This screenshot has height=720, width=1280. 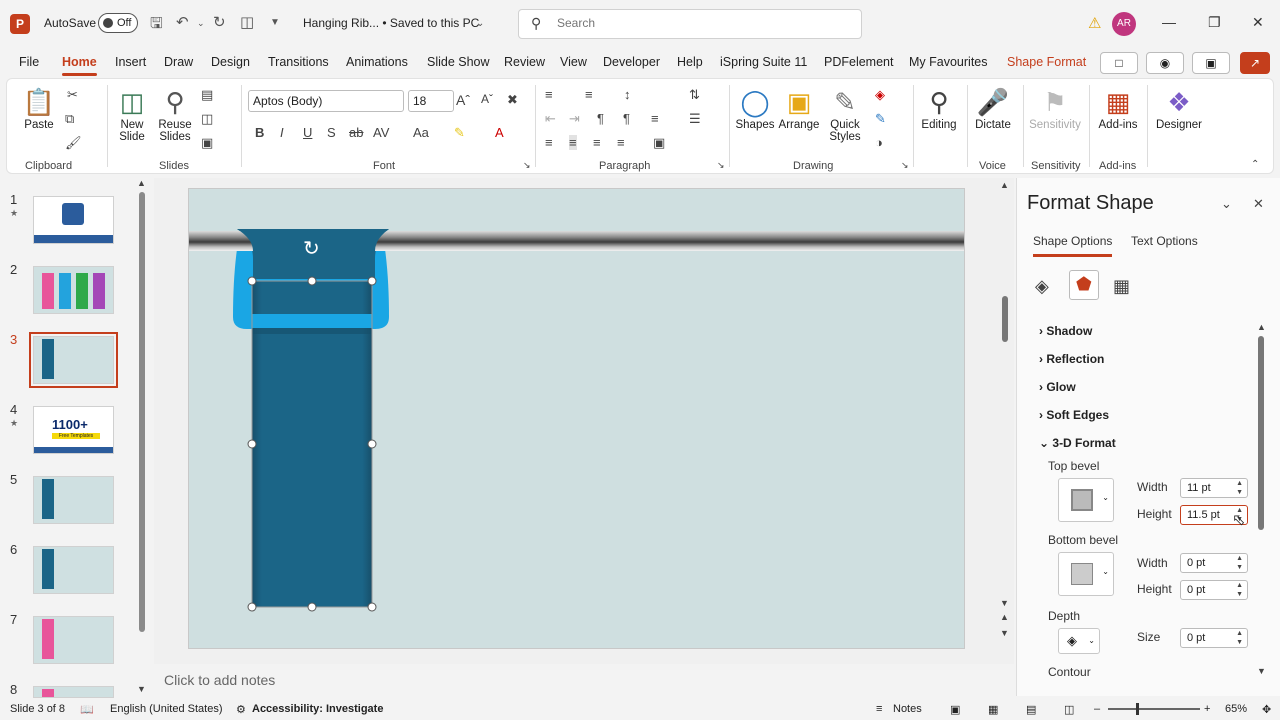 I want to click on fill-line-icon: ◈, so click(x=1042, y=286).